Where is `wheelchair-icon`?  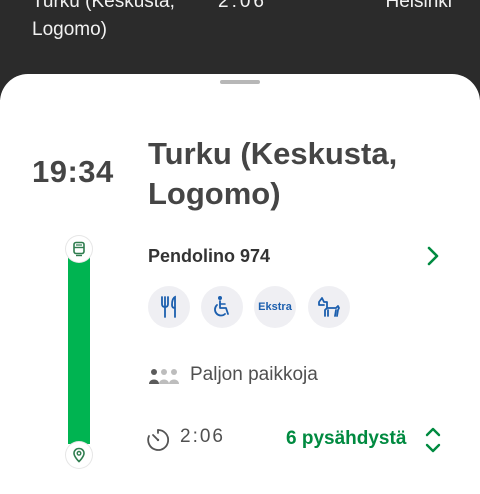 wheelchair-icon is located at coordinates (222, 307).